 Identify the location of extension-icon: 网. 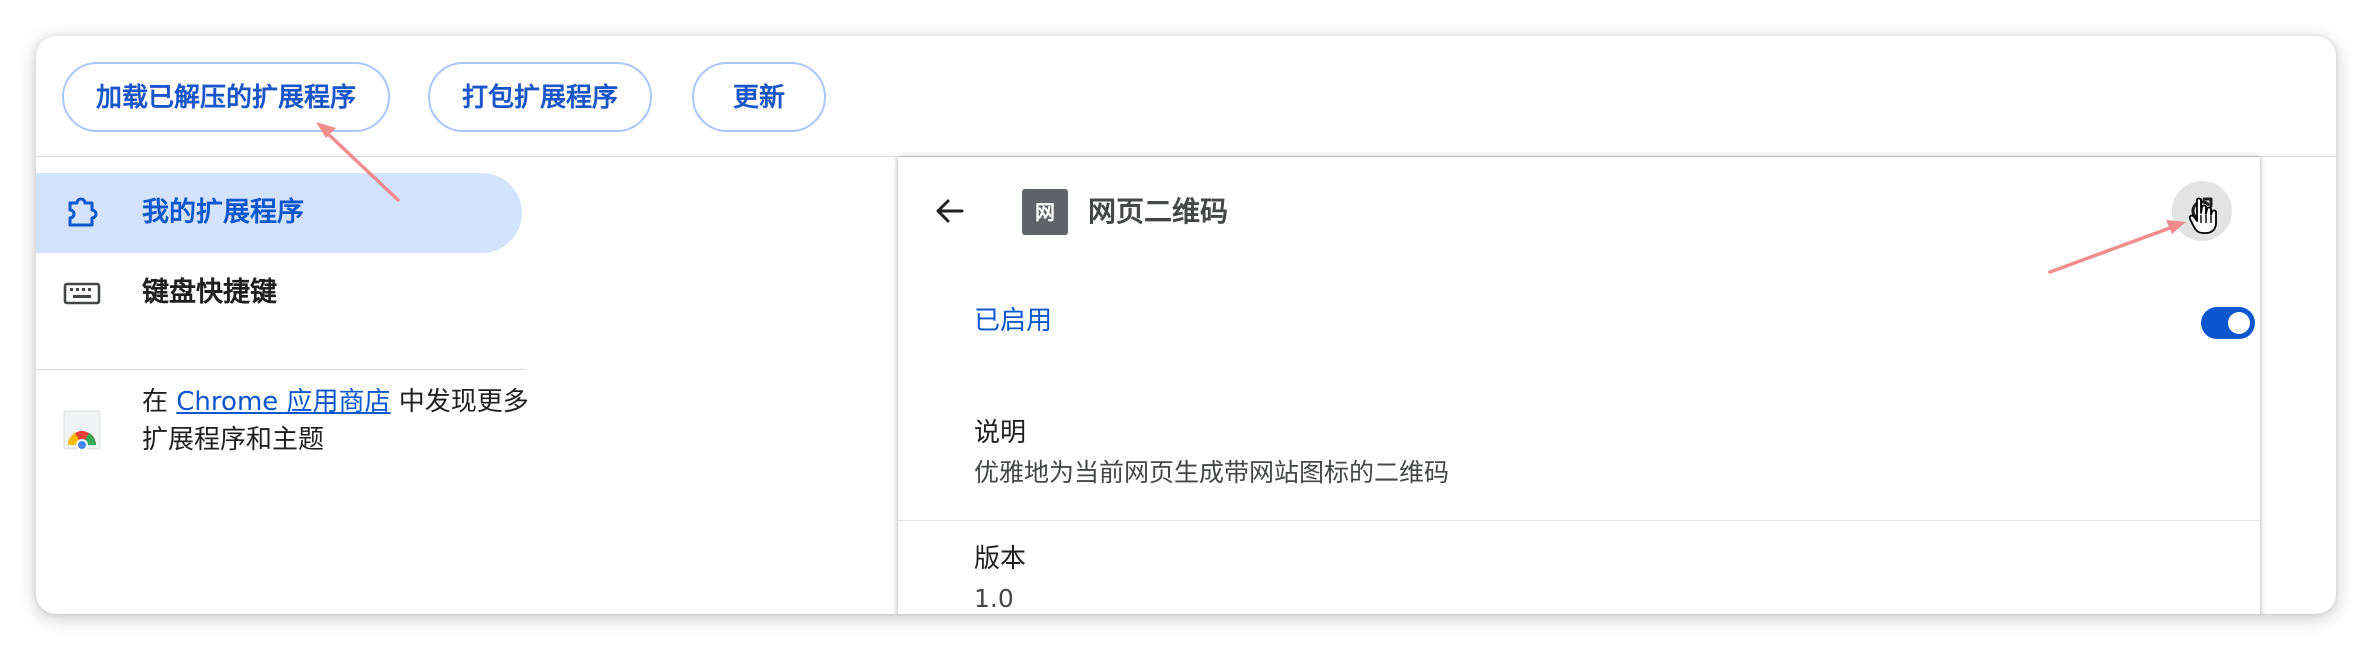
(1045, 212).